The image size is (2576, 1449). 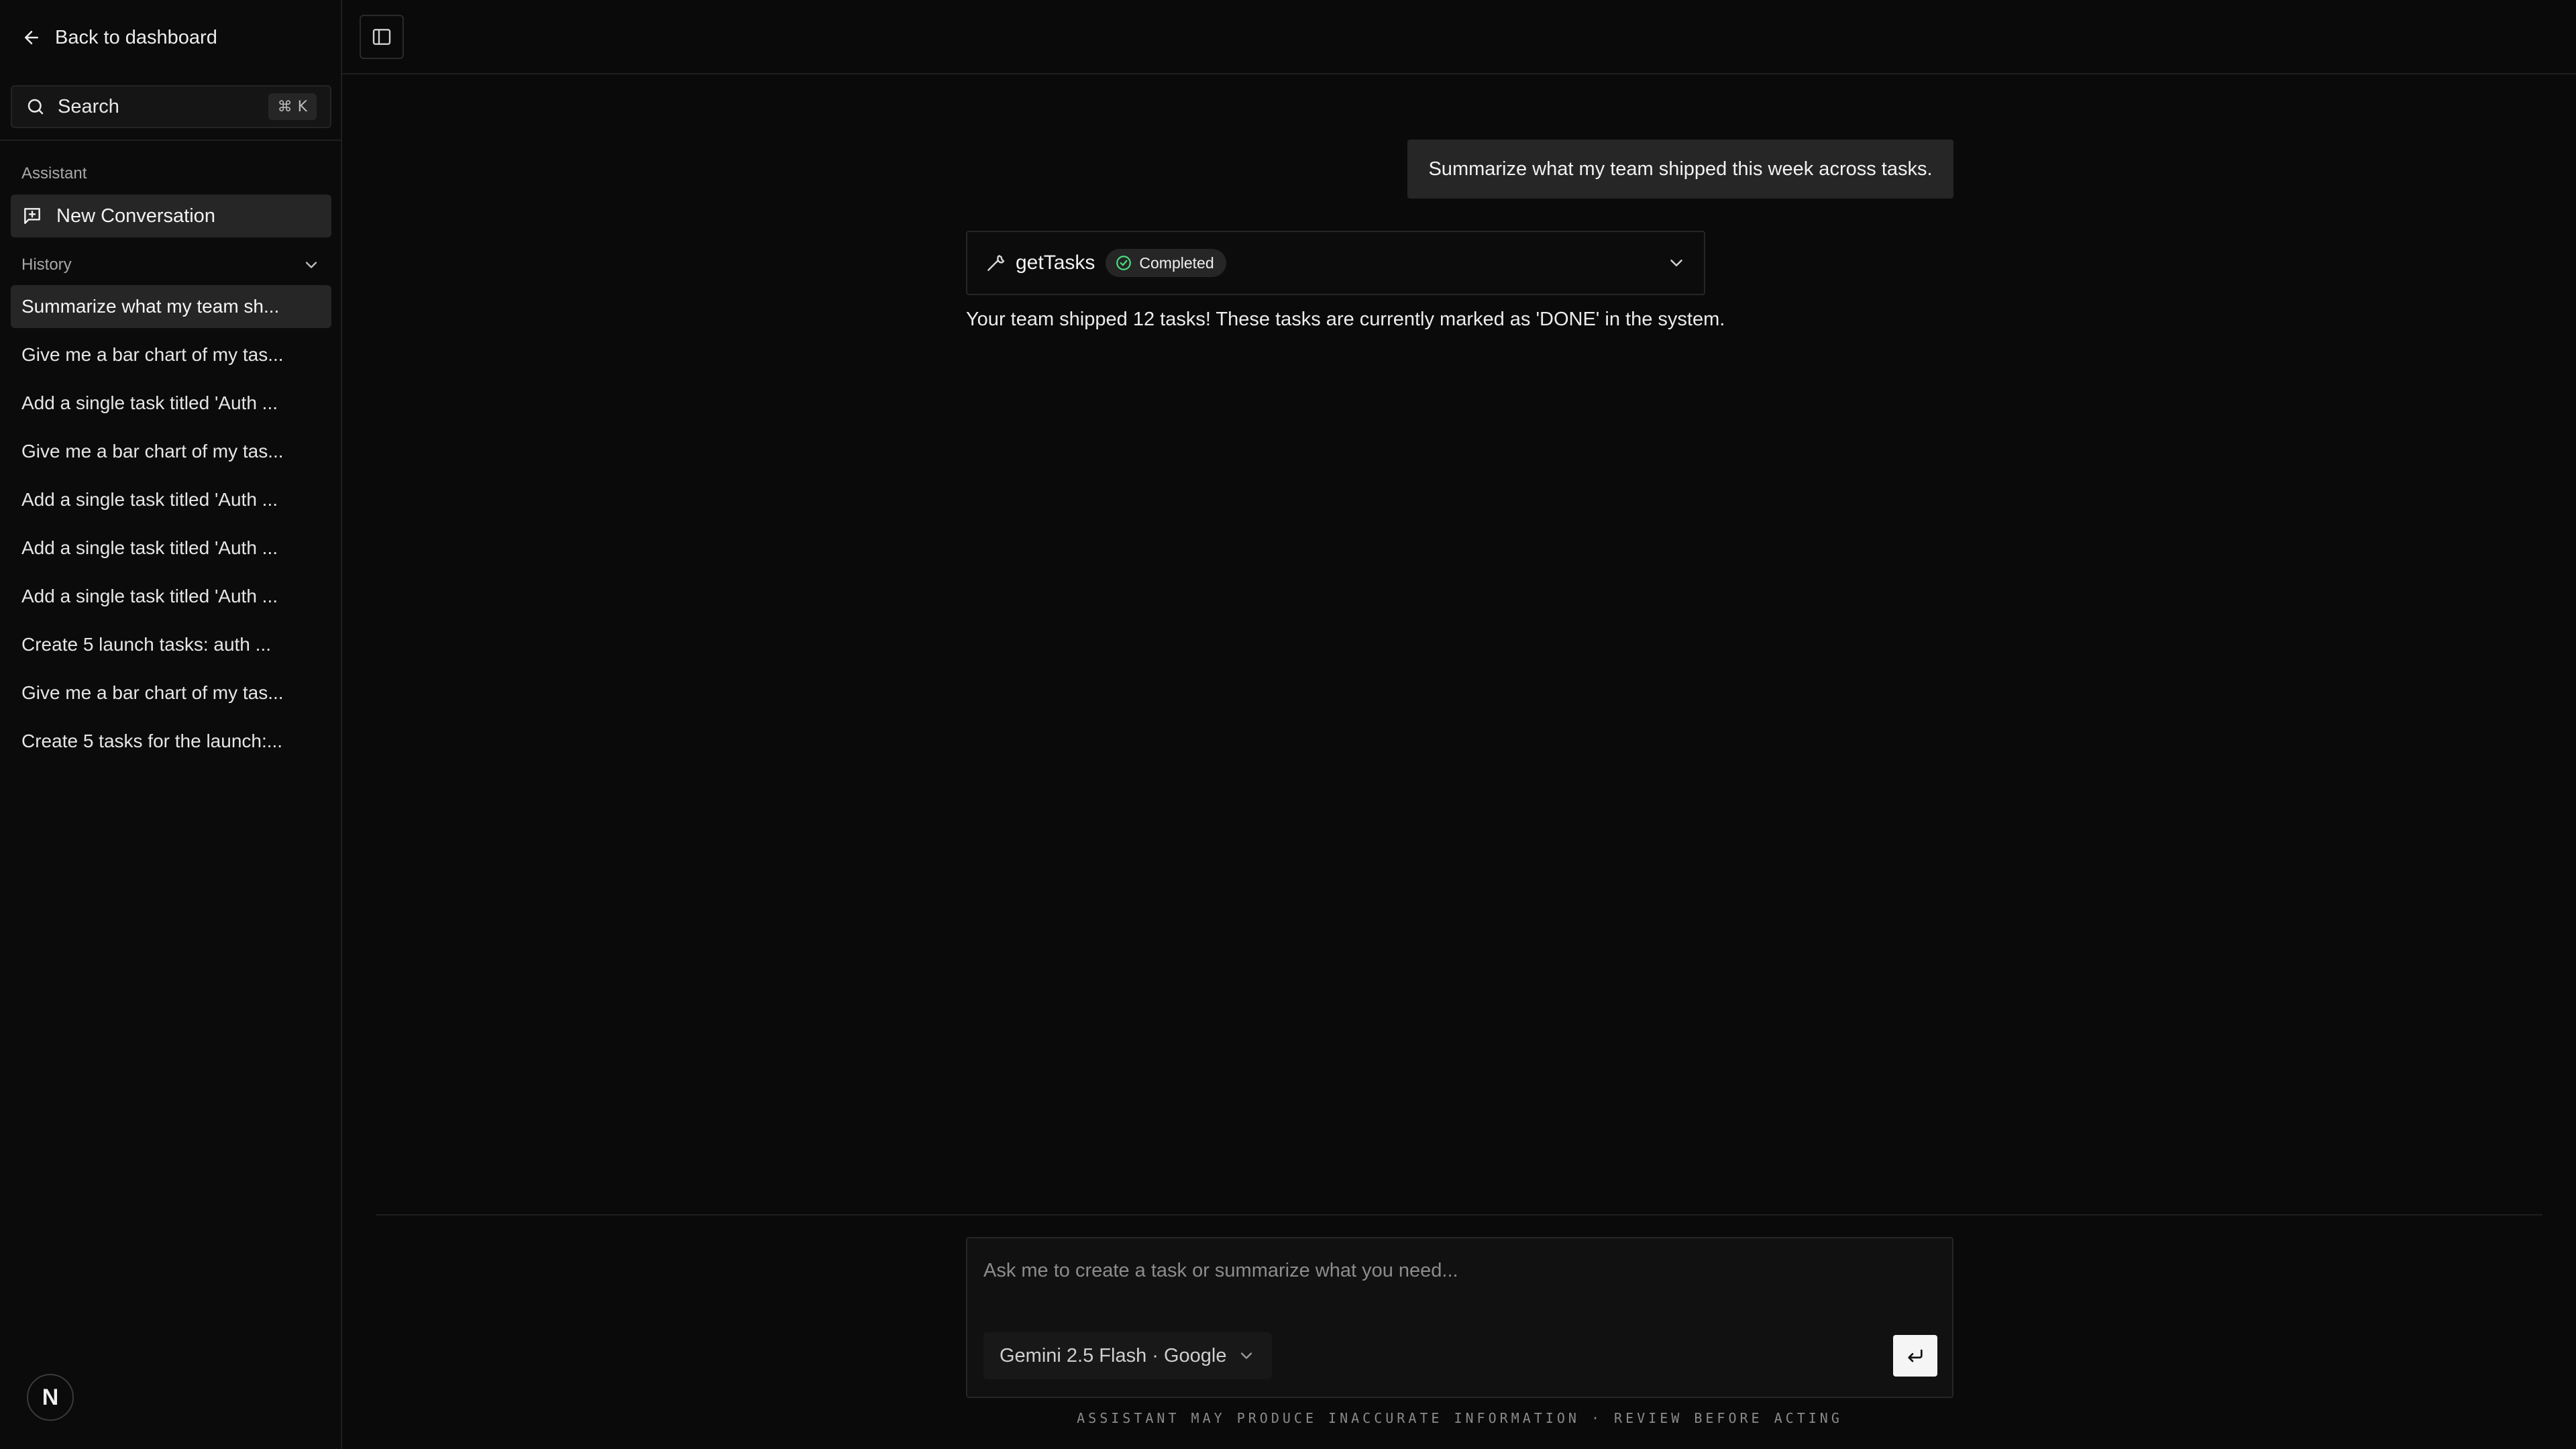 I want to click on sidebar-divider, so click(x=170, y=140).